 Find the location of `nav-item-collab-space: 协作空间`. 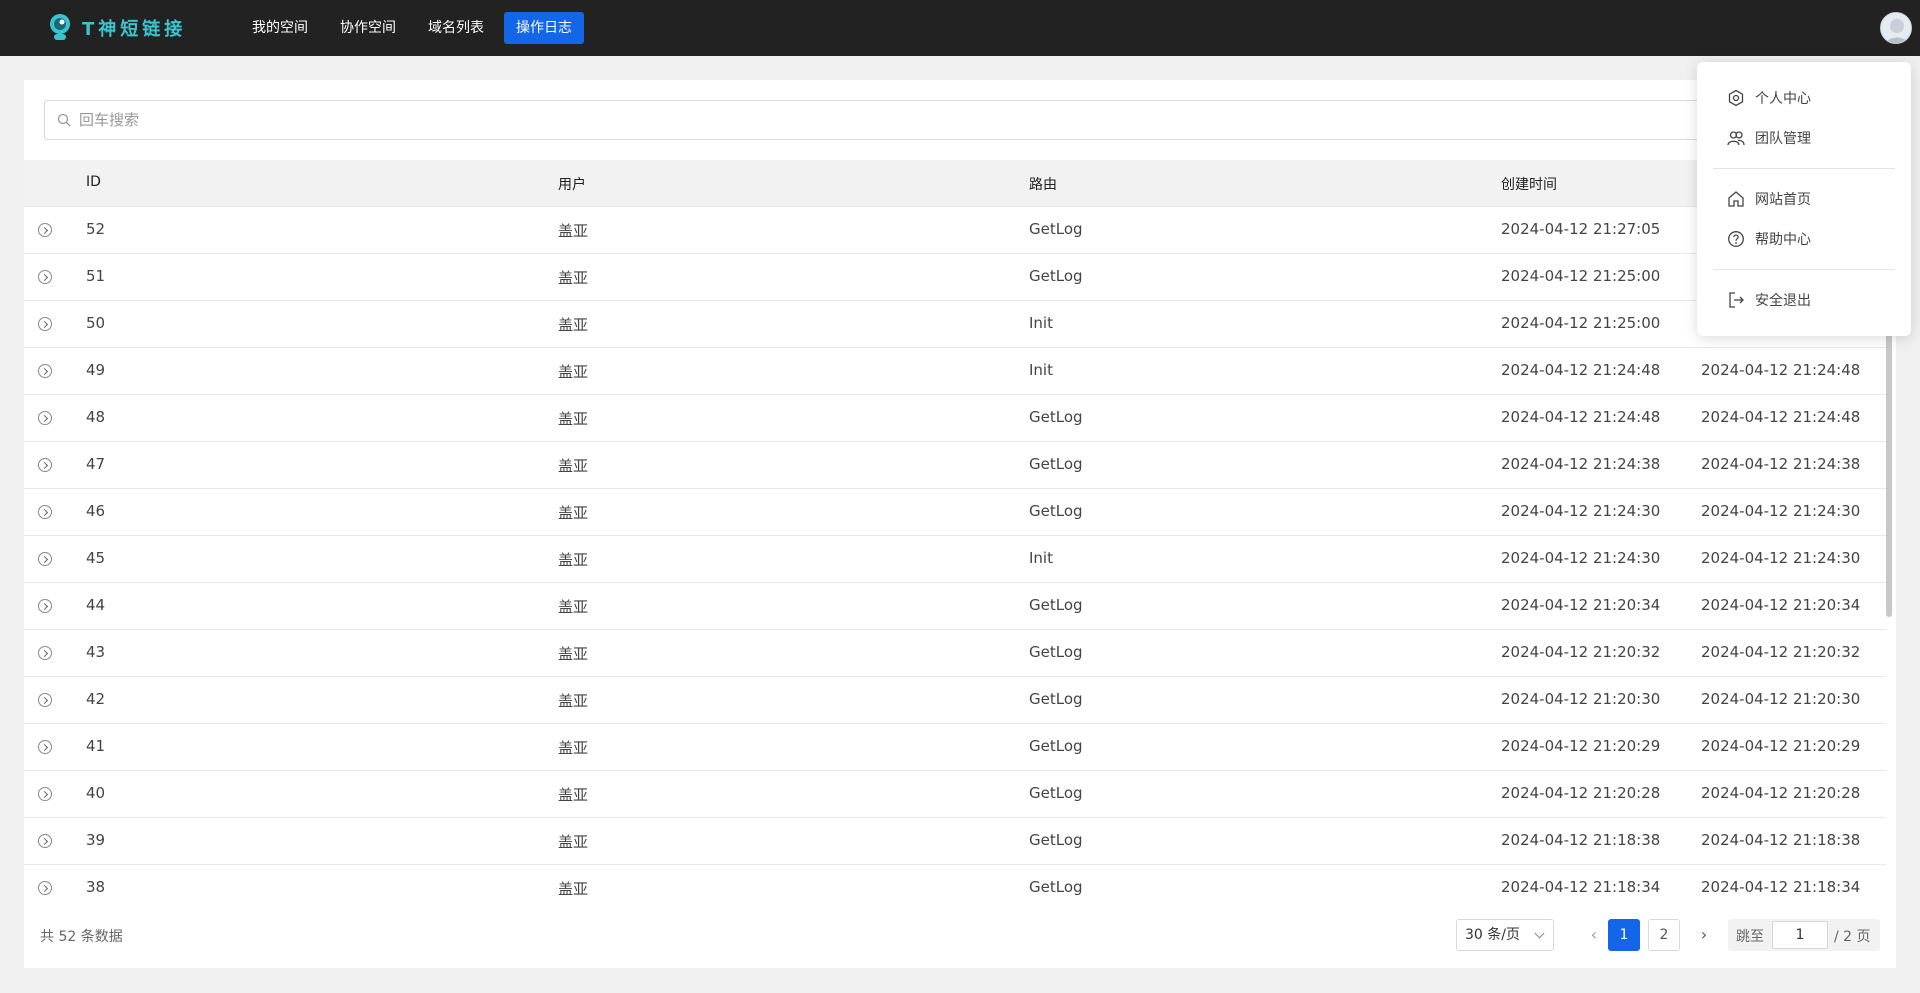

nav-item-collab-space: 协作空间 is located at coordinates (368, 28).